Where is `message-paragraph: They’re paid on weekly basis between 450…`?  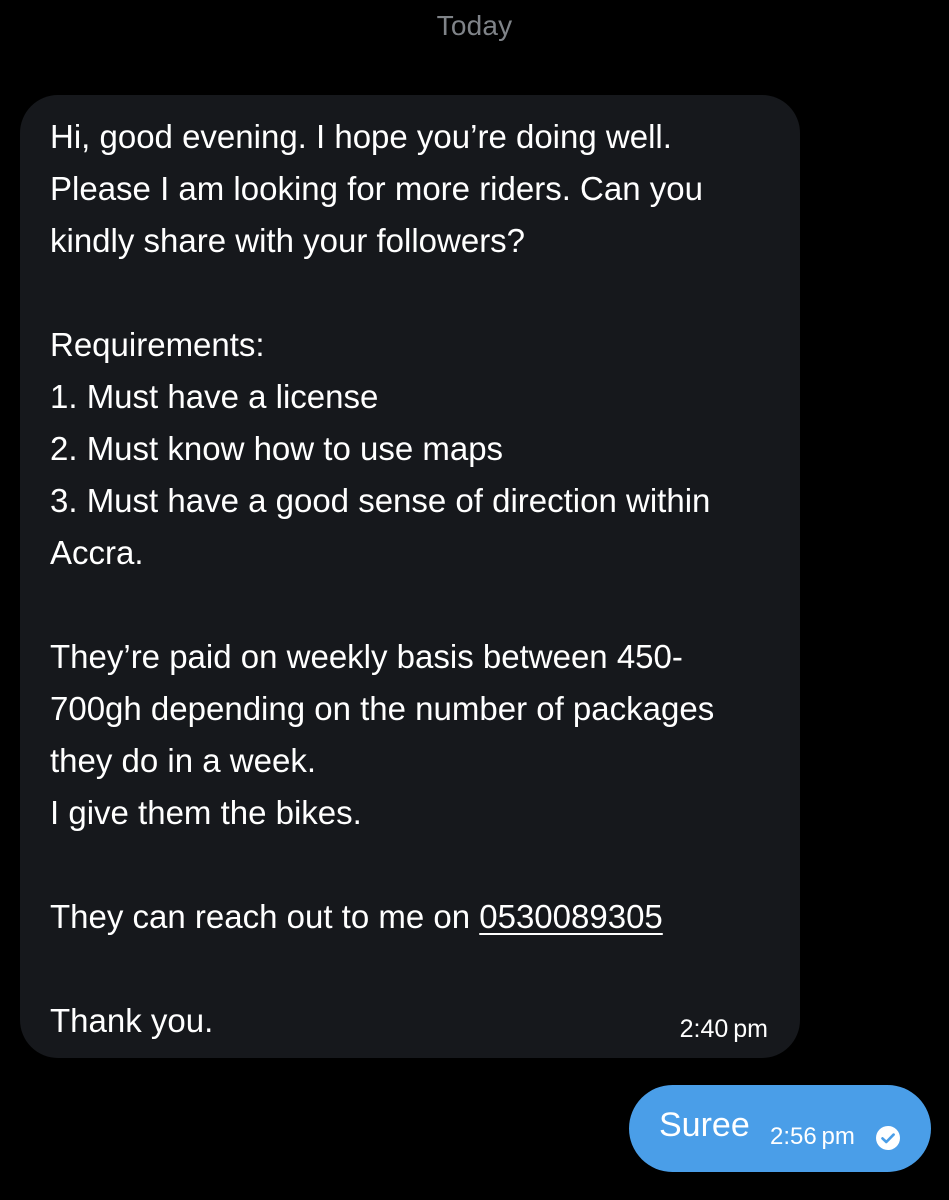 message-paragraph: They’re paid on weekly basis between 450… is located at coordinates (382, 708).